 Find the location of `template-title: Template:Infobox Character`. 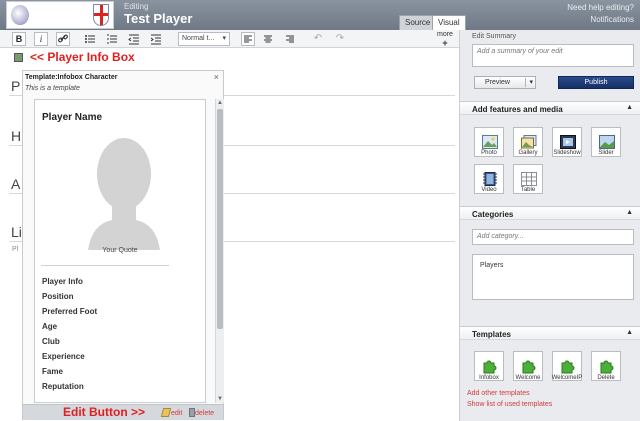

template-title: Template:Infobox Character is located at coordinates (71, 77).